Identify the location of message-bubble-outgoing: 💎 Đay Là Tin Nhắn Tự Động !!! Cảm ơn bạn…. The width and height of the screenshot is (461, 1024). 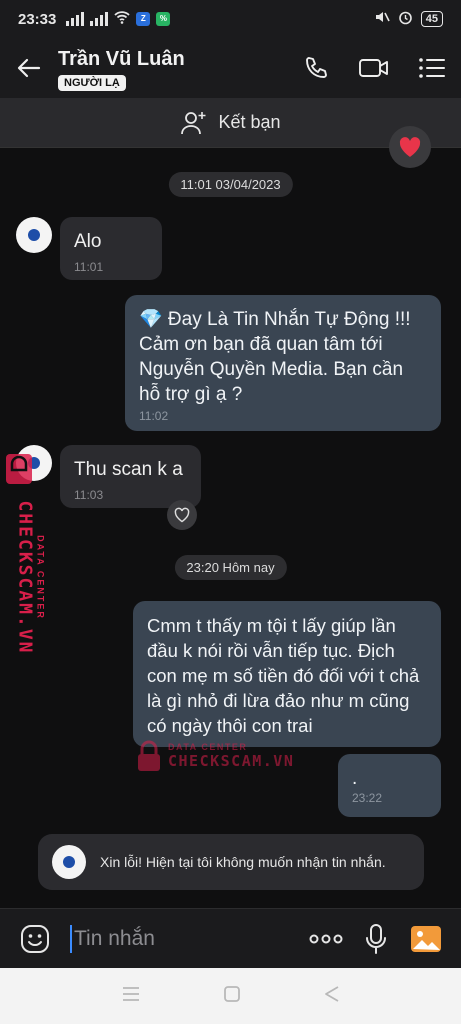
(283, 363).